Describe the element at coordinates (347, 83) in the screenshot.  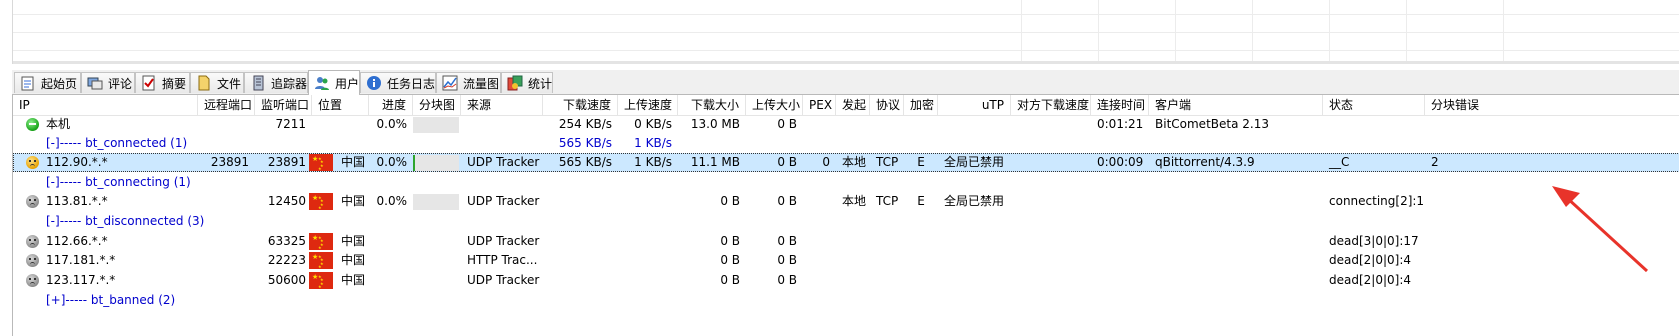
I see `tab-peers-label: 用户` at that location.